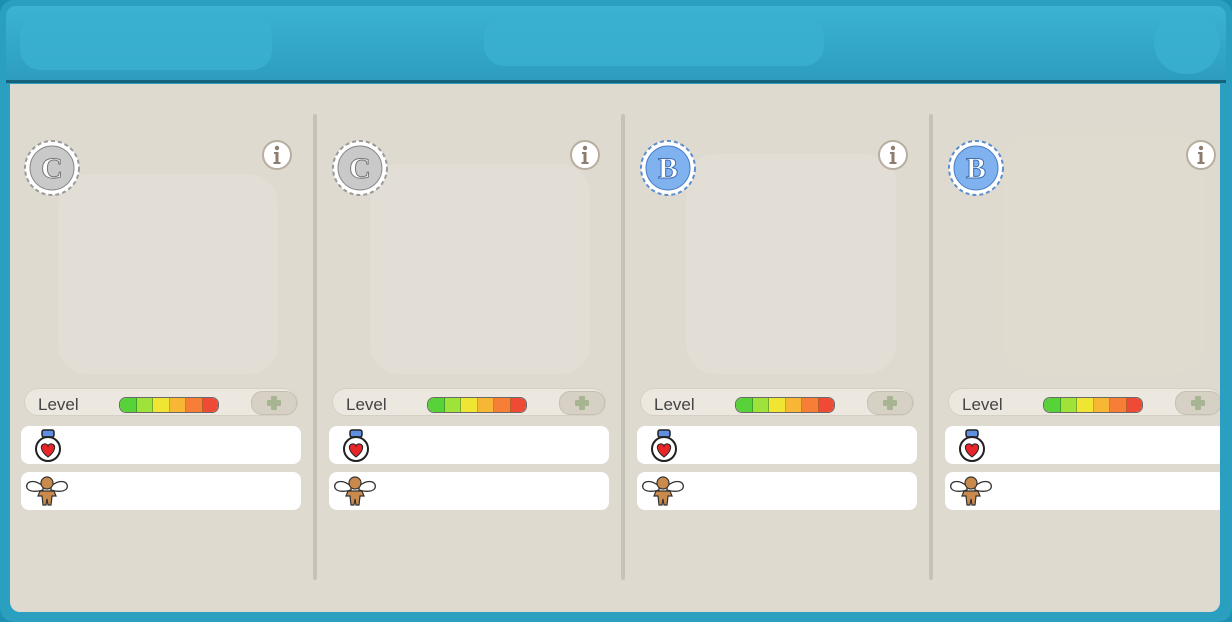  Describe the element at coordinates (1187, 43) in the screenshot. I see `header-right-pill` at that location.